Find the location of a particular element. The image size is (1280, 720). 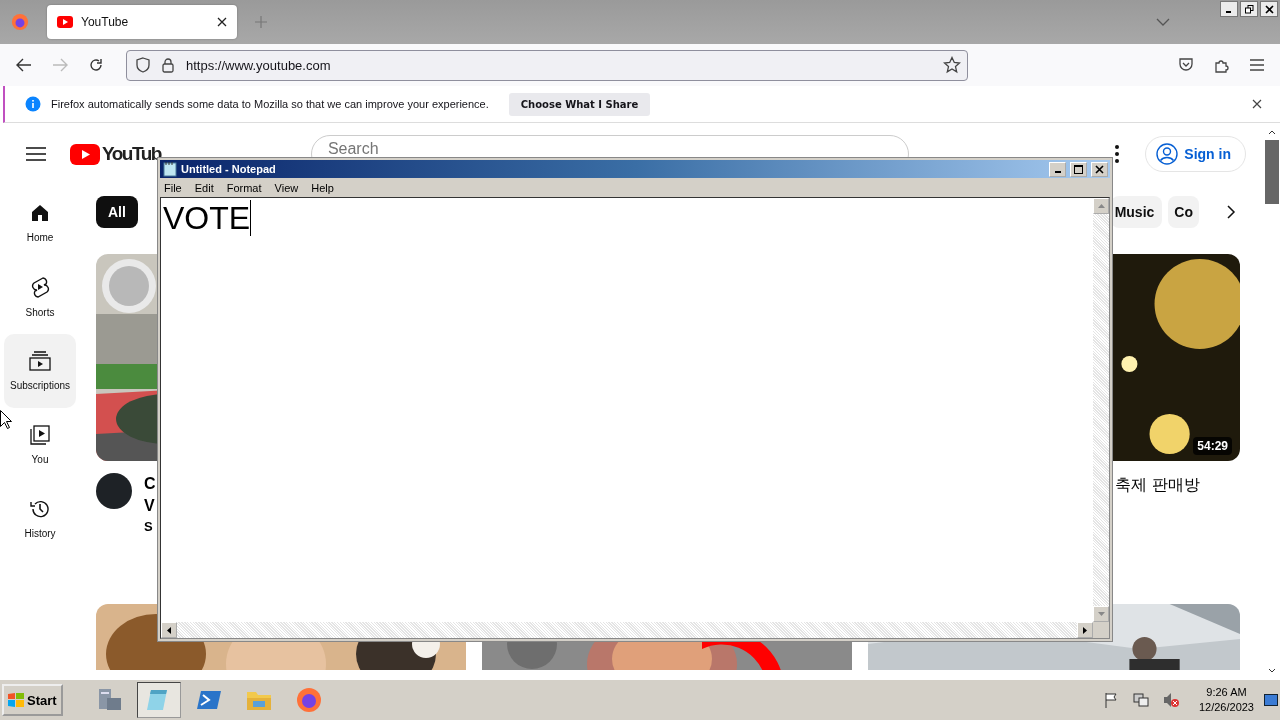

logo-text: YouTub is located at coordinates (131, 154).